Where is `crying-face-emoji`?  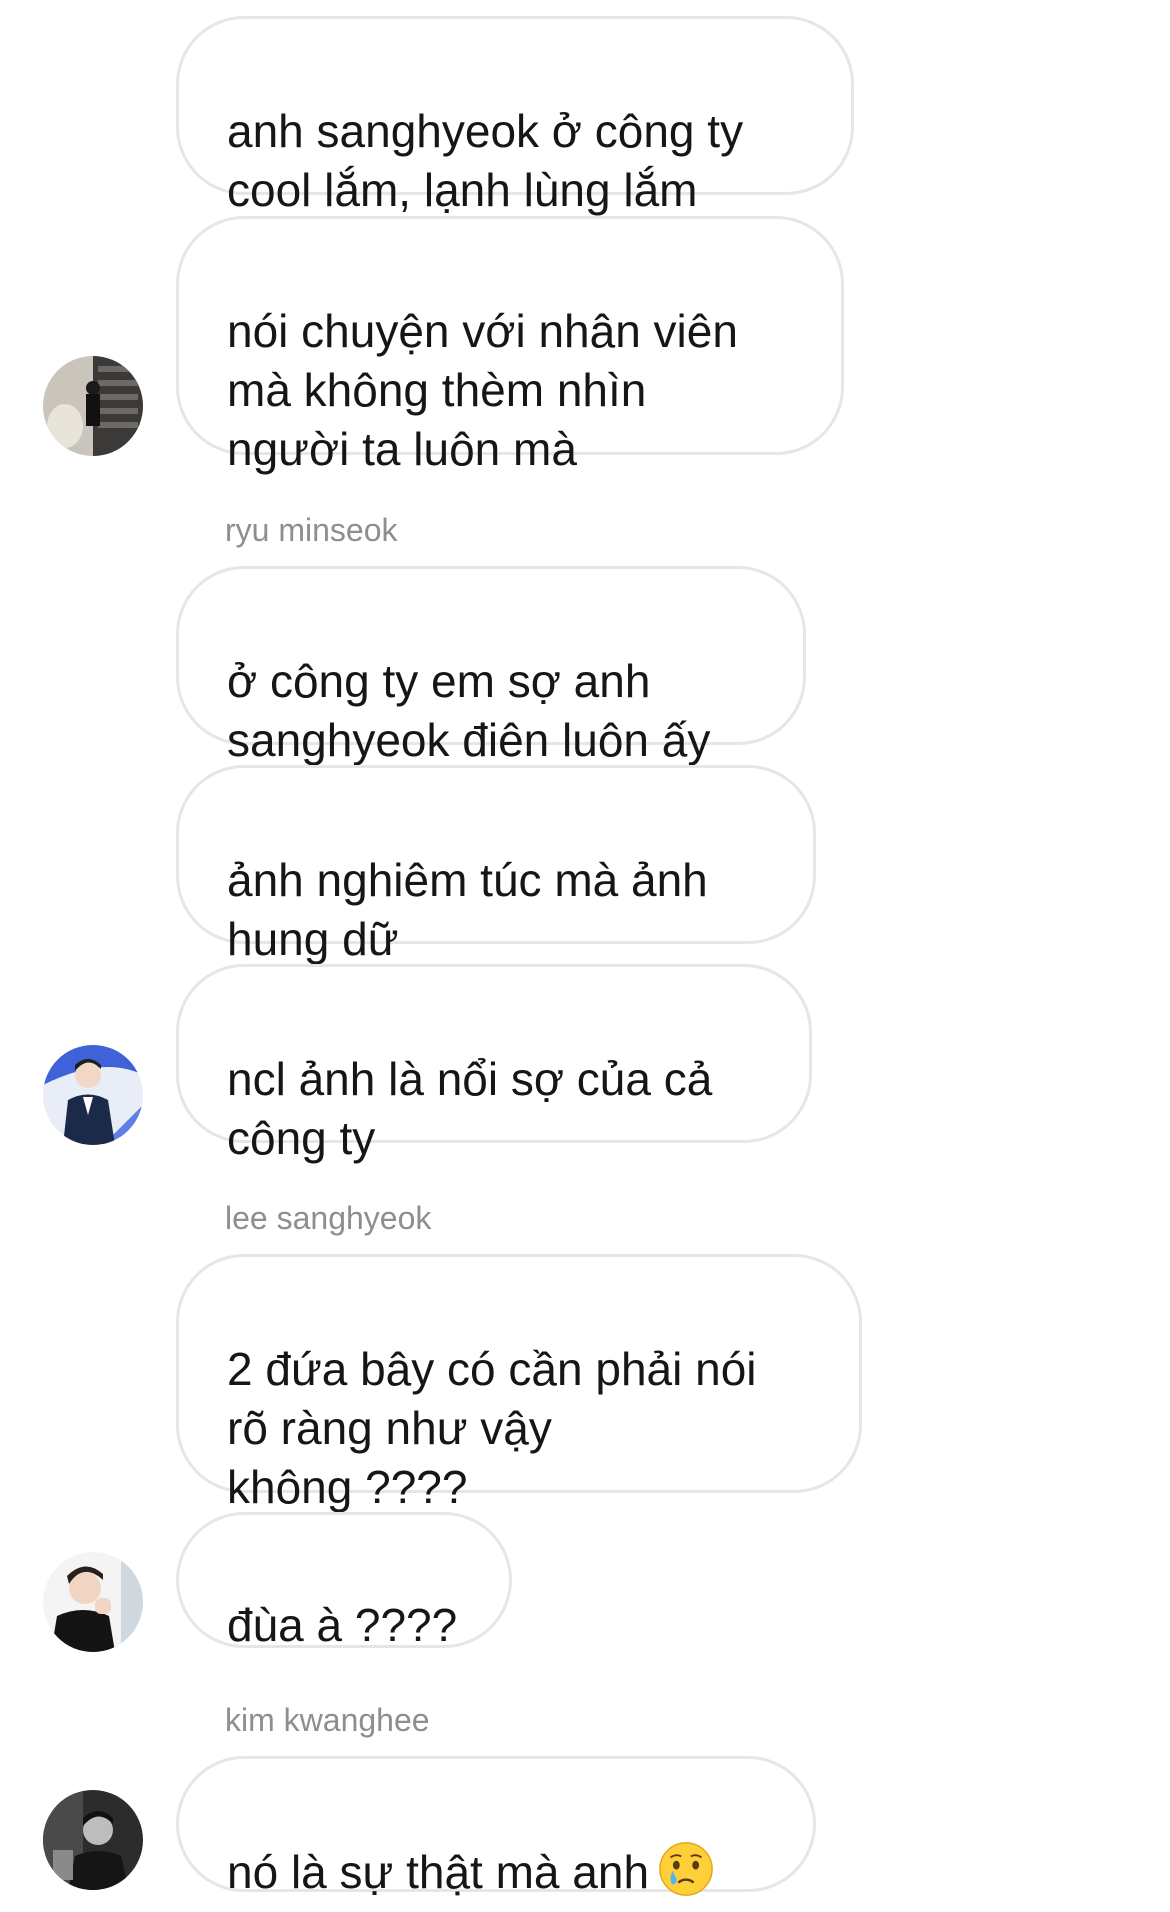
crying-face-emoji is located at coordinates (686, 1869).